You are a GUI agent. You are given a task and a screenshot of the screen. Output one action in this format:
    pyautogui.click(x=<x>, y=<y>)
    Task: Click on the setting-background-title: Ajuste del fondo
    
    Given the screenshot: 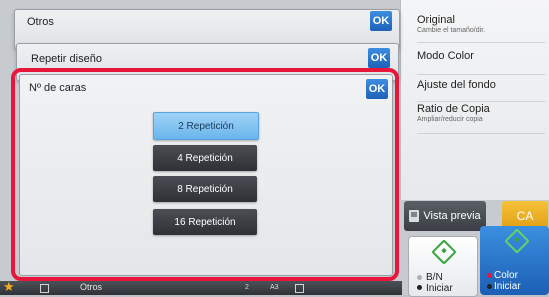 What is the action you would take?
    pyautogui.click(x=456, y=85)
    